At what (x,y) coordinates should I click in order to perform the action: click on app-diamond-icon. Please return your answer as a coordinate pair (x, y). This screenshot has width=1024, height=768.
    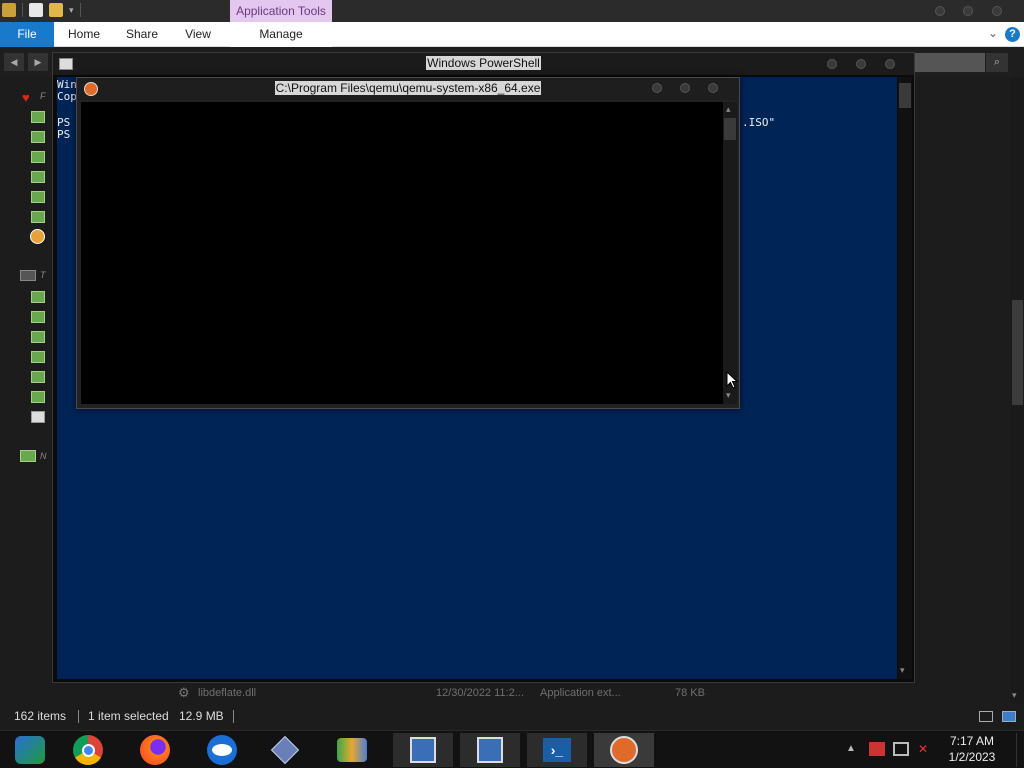
    Looking at the image, I should click on (285, 750).